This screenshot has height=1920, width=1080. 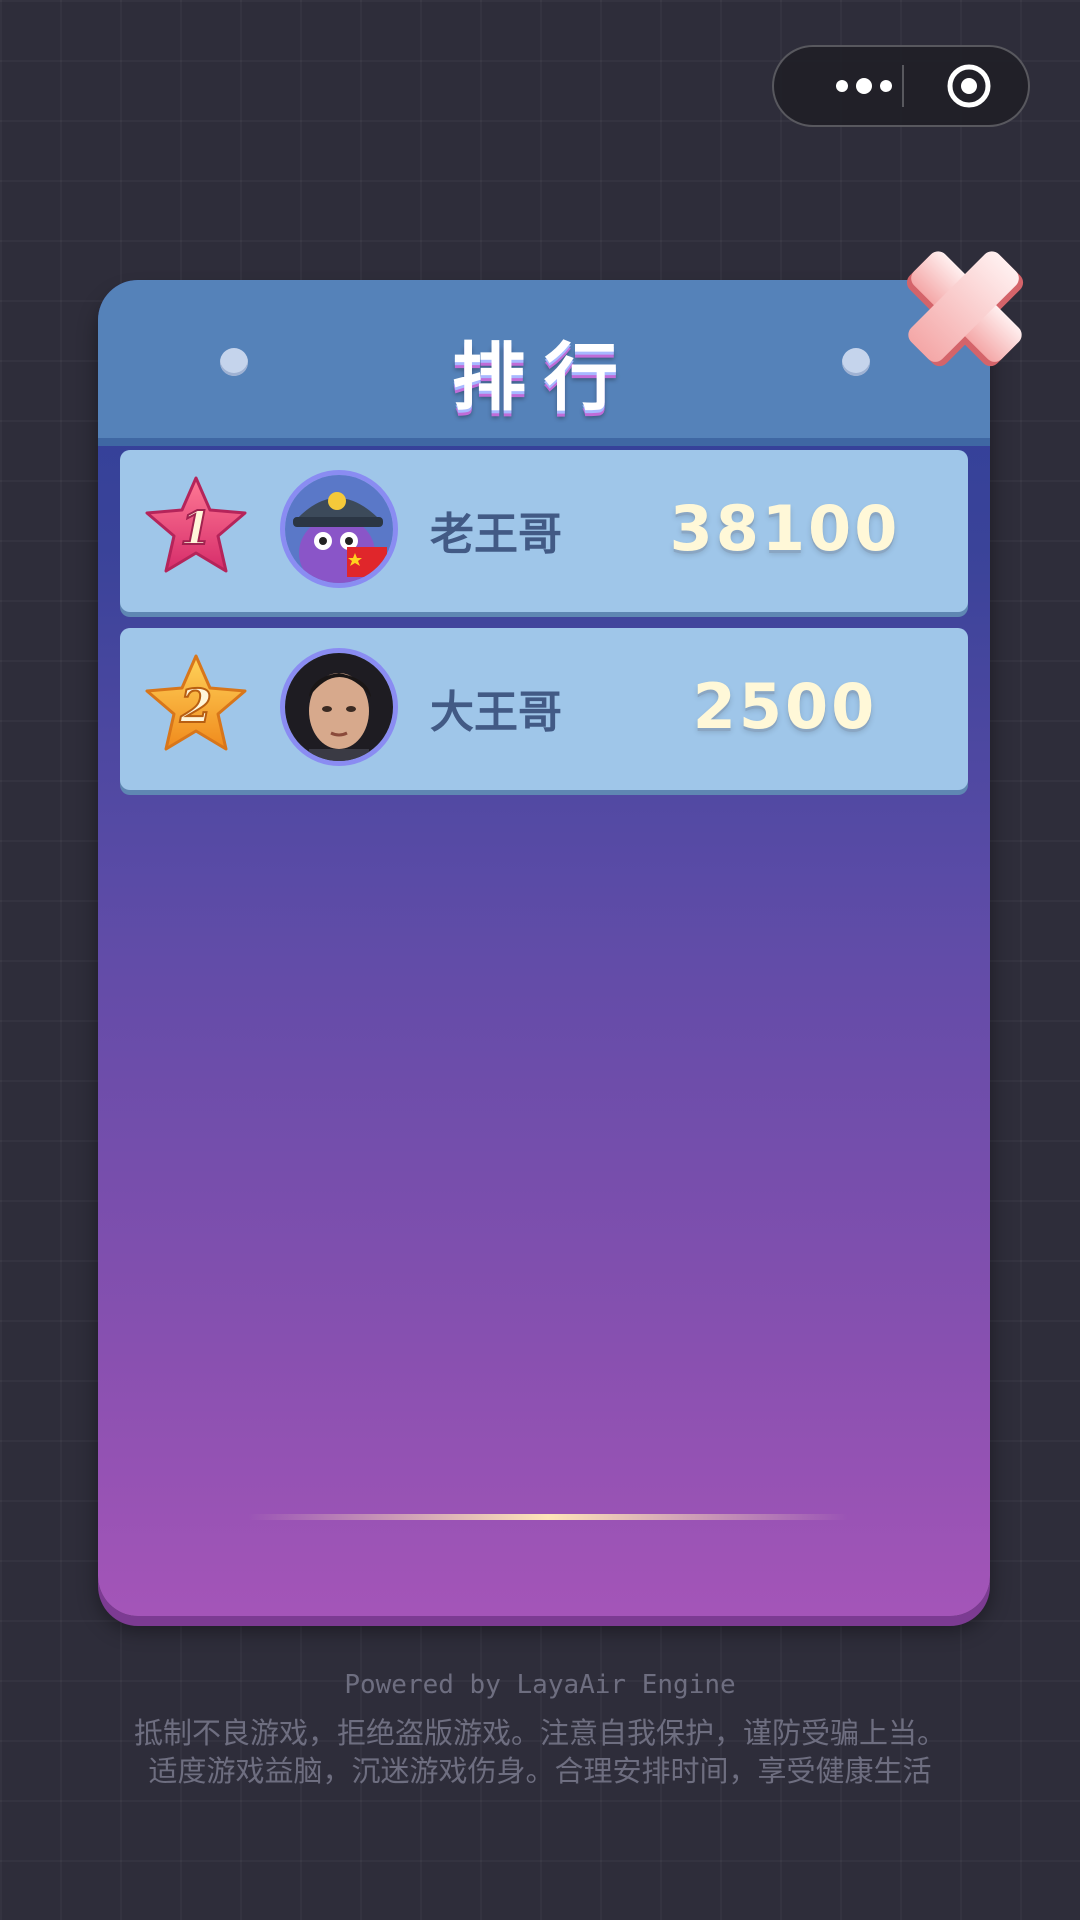 What do you see at coordinates (496, 712) in the screenshot?
I see `player-name: 大王哥` at bounding box center [496, 712].